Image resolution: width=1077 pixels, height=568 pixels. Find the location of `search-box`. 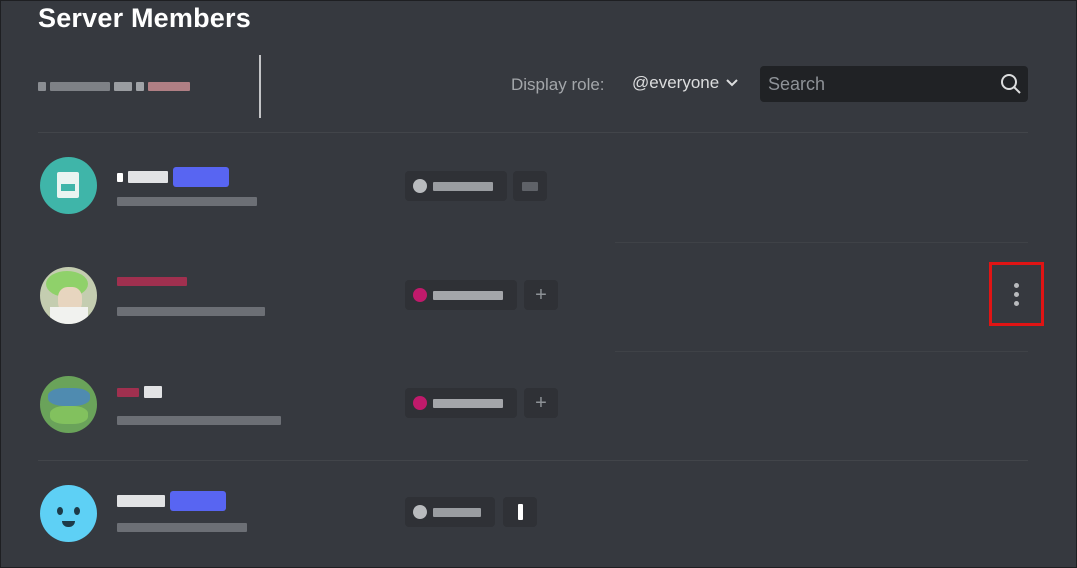

search-box is located at coordinates (894, 84).